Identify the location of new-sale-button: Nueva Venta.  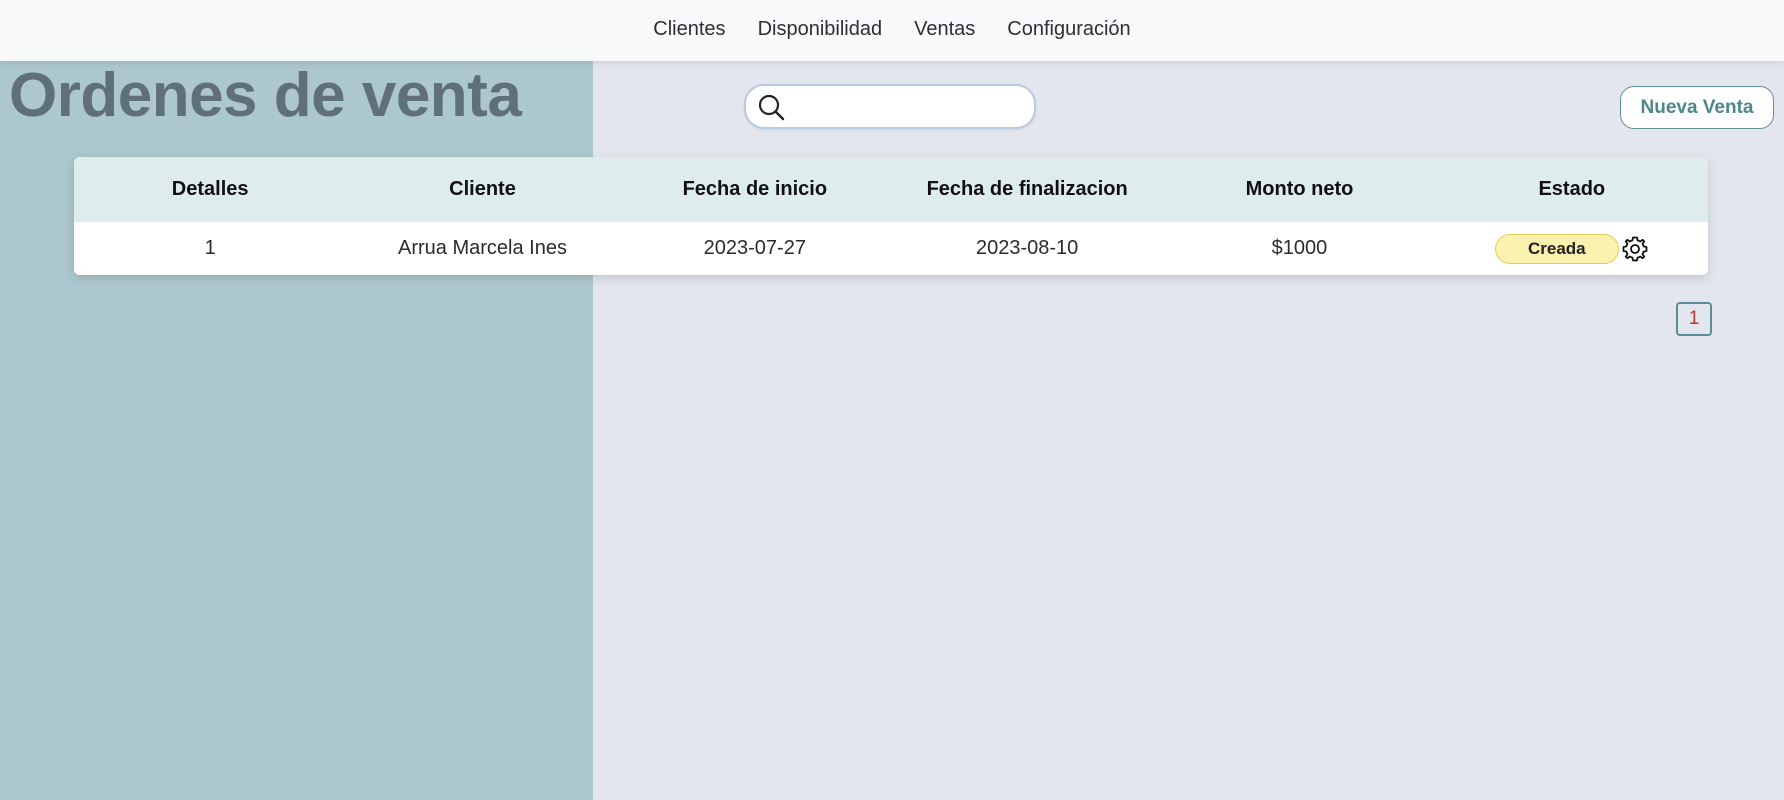
(1697, 107).